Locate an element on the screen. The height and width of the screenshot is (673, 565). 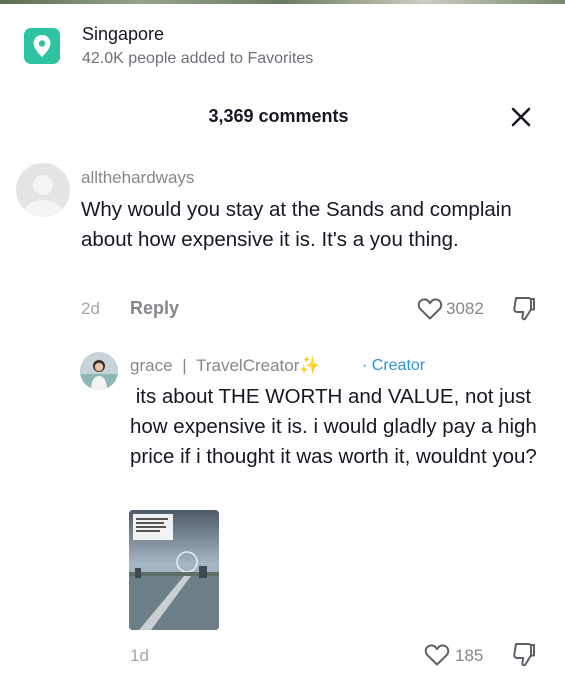
like-count: 3082 is located at coordinates (465, 308).